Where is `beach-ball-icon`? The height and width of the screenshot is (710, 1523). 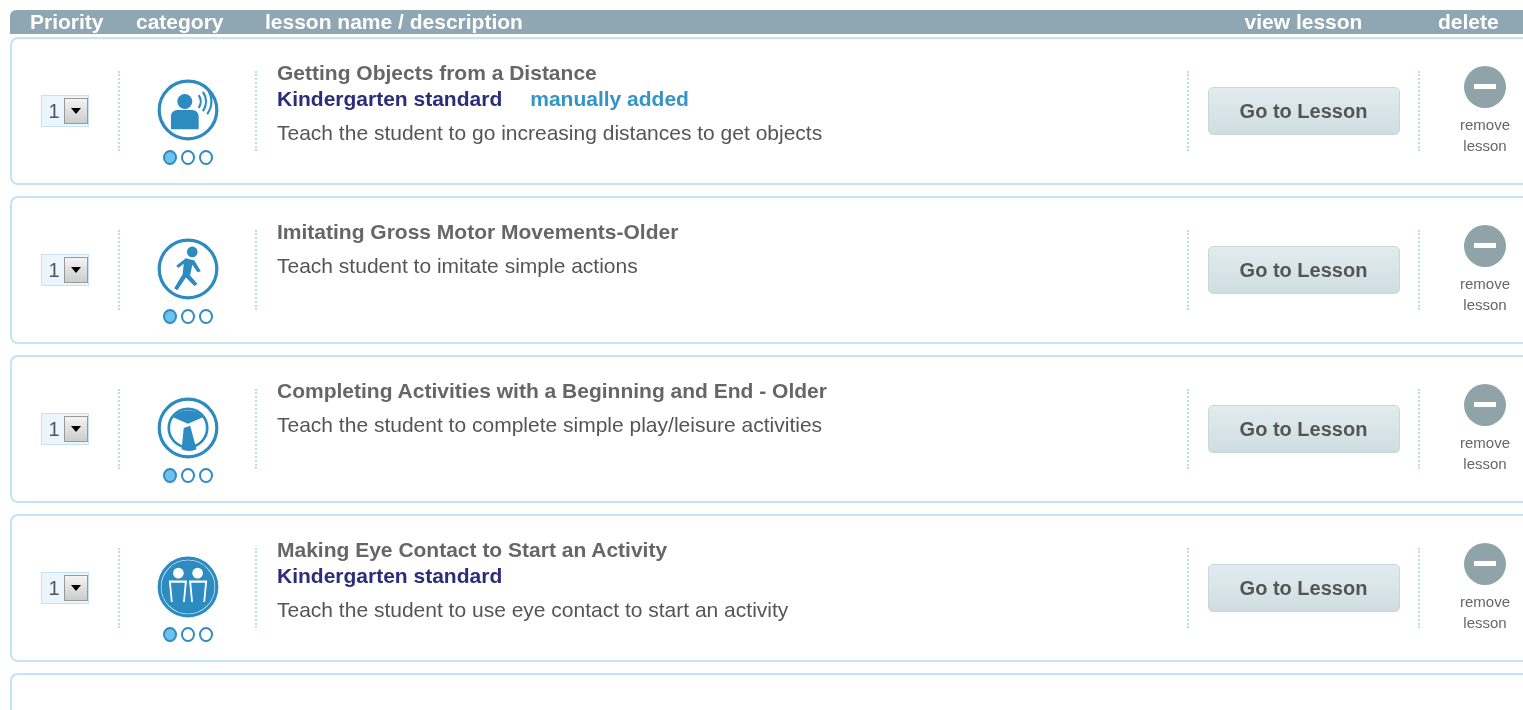 beach-ball-icon is located at coordinates (187, 427).